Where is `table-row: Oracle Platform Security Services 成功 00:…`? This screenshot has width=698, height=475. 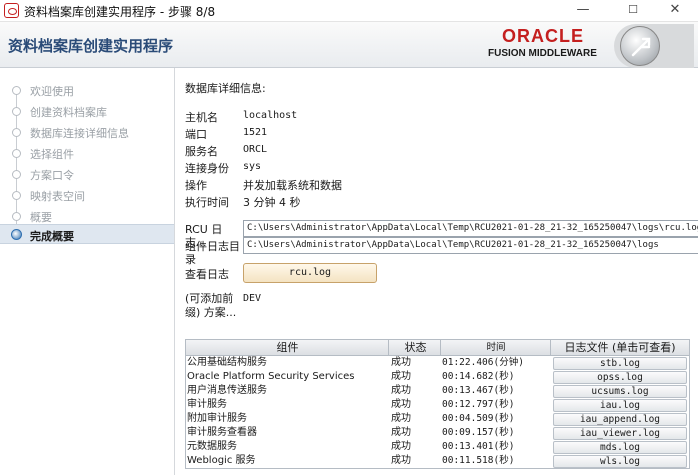 table-row: Oracle Platform Security Services 成功 00:… is located at coordinates (437, 377).